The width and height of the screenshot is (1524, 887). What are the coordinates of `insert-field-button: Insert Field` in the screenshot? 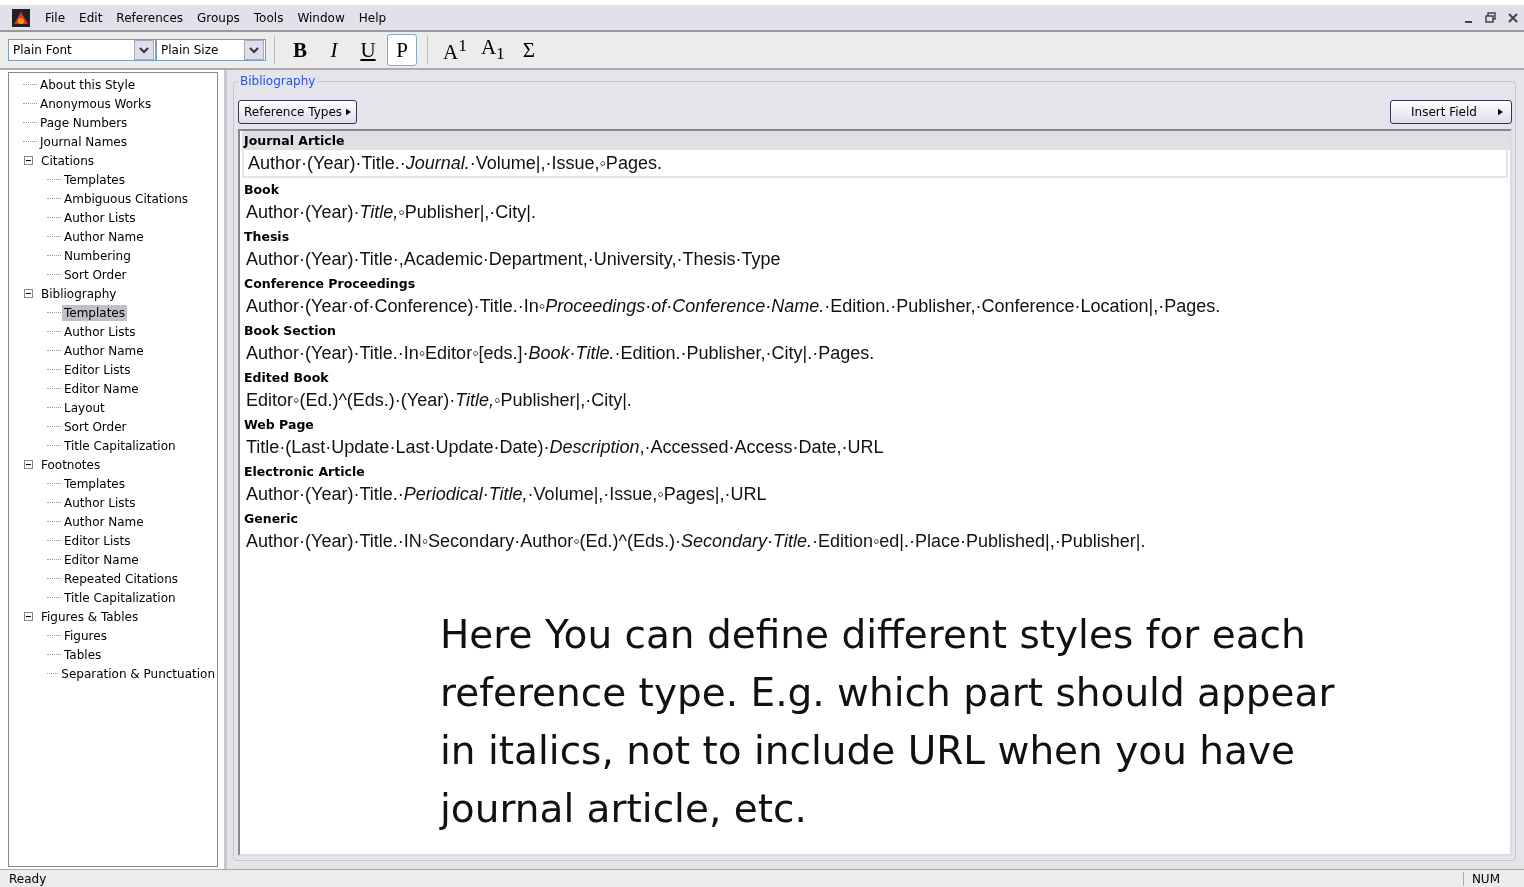 It's located at (1451, 112).